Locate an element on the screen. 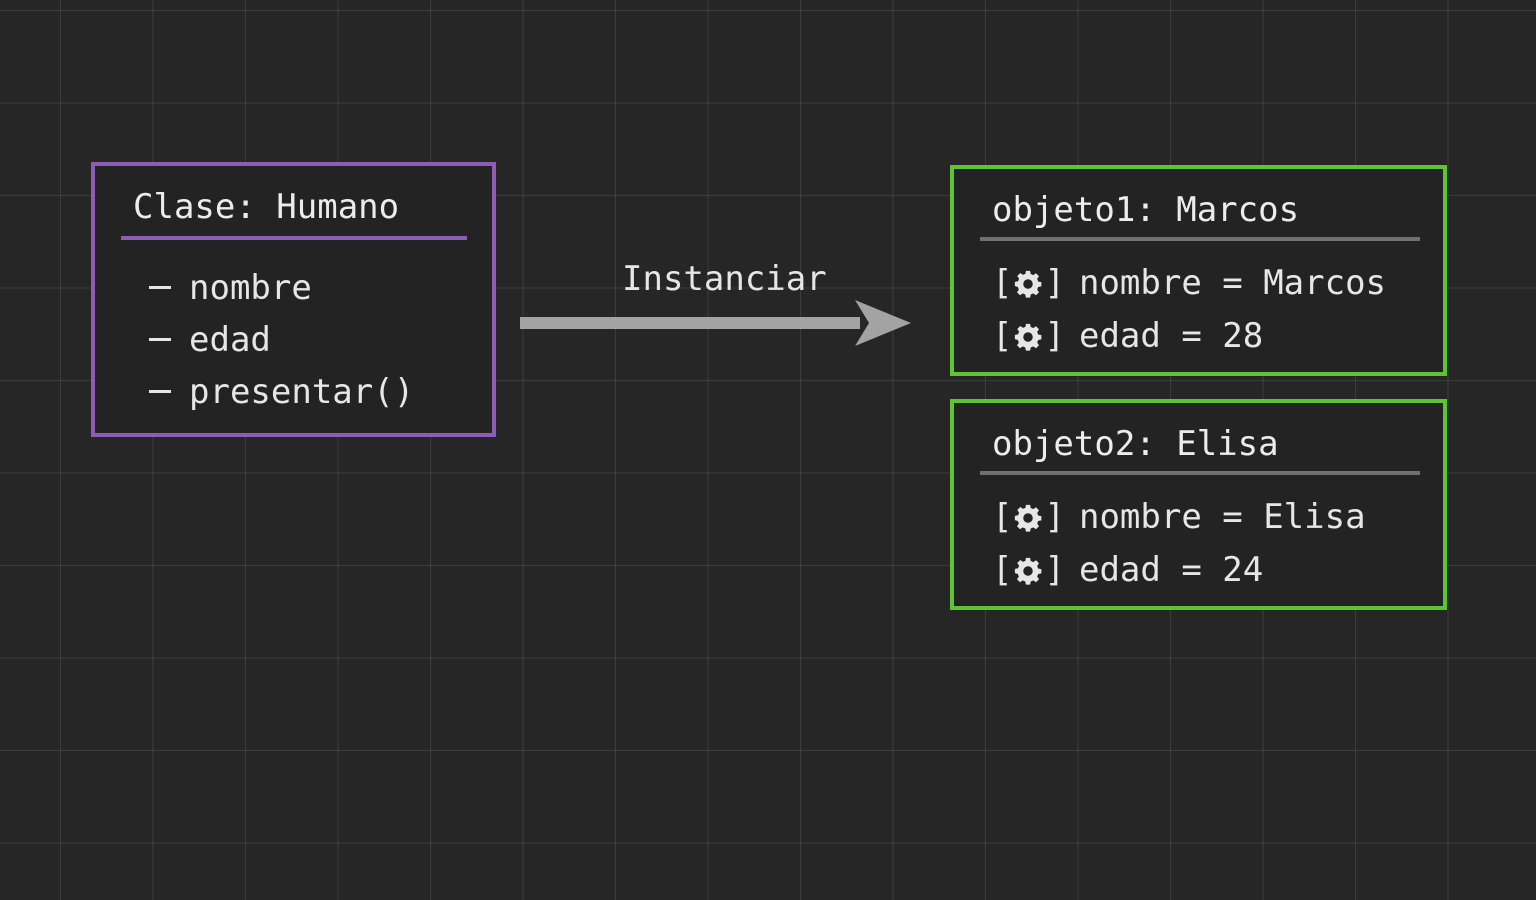 Image resolution: width=1536 pixels, height=900 pixels. class-divider is located at coordinates (294, 238).